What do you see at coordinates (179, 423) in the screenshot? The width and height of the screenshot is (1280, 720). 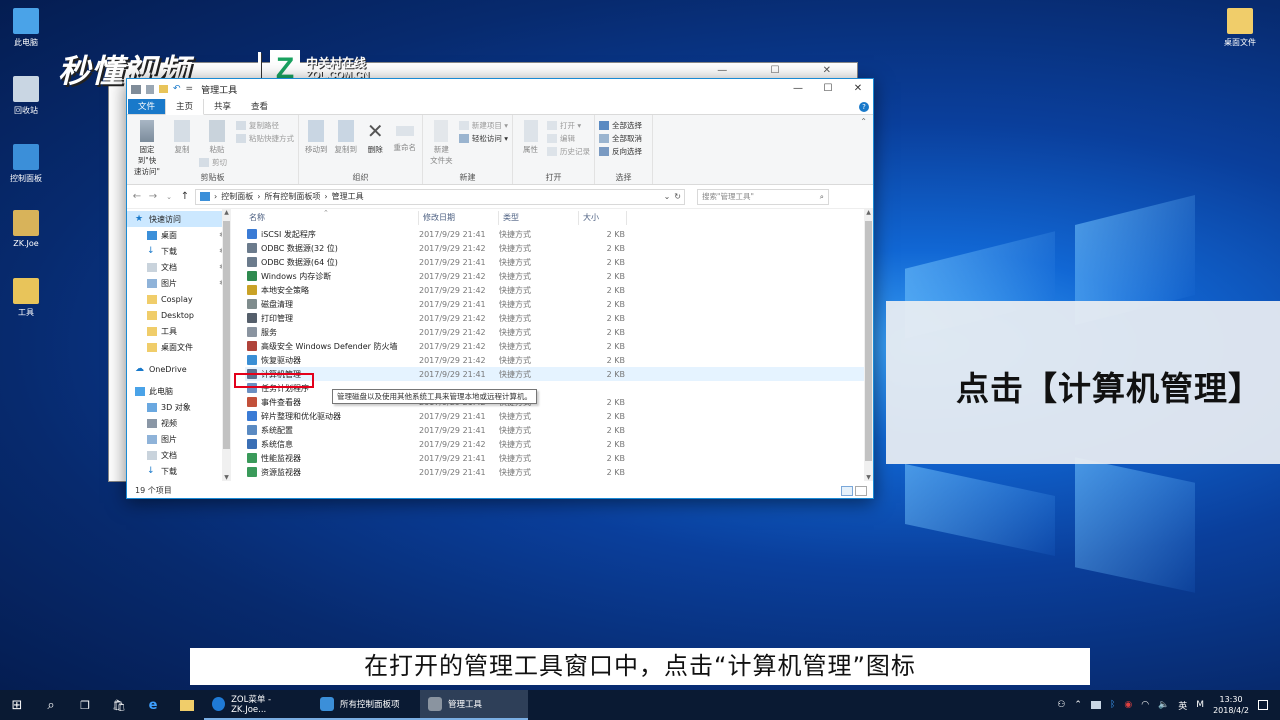 I see `nav-pc-item: 视频` at bounding box center [179, 423].